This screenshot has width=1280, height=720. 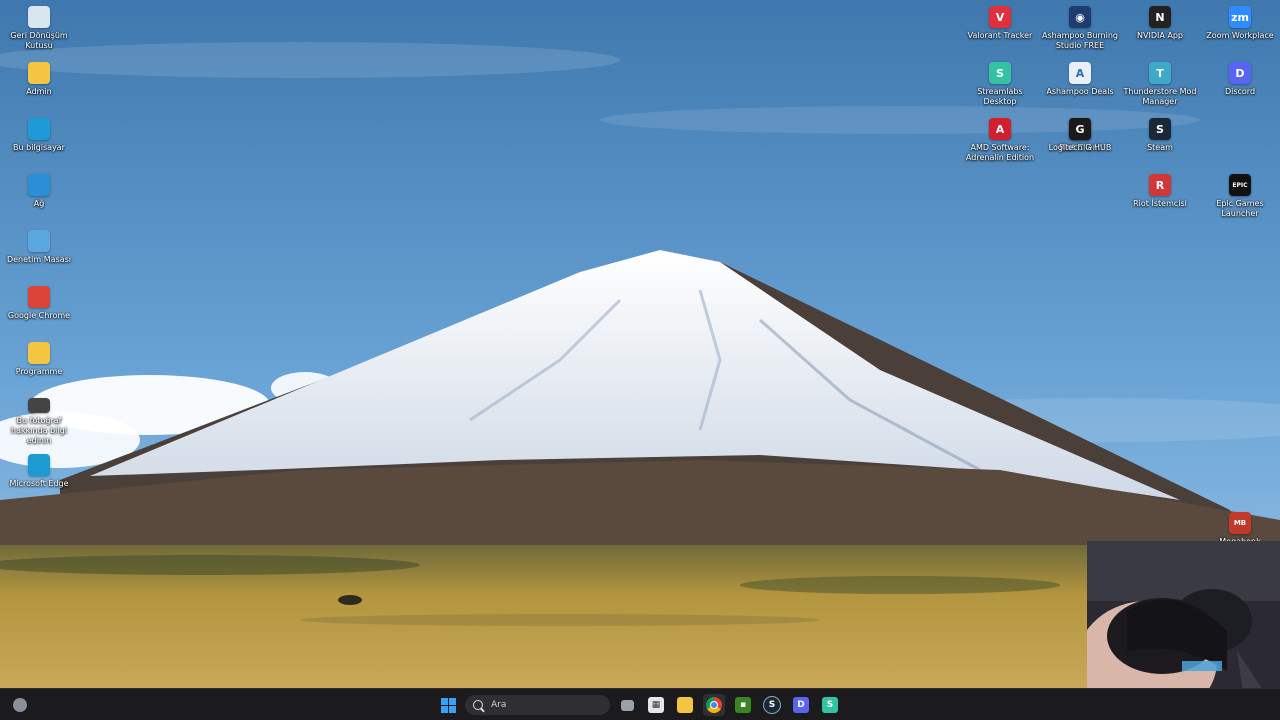 I want to click on desktop-icon: Admin, so click(x=39, y=84).